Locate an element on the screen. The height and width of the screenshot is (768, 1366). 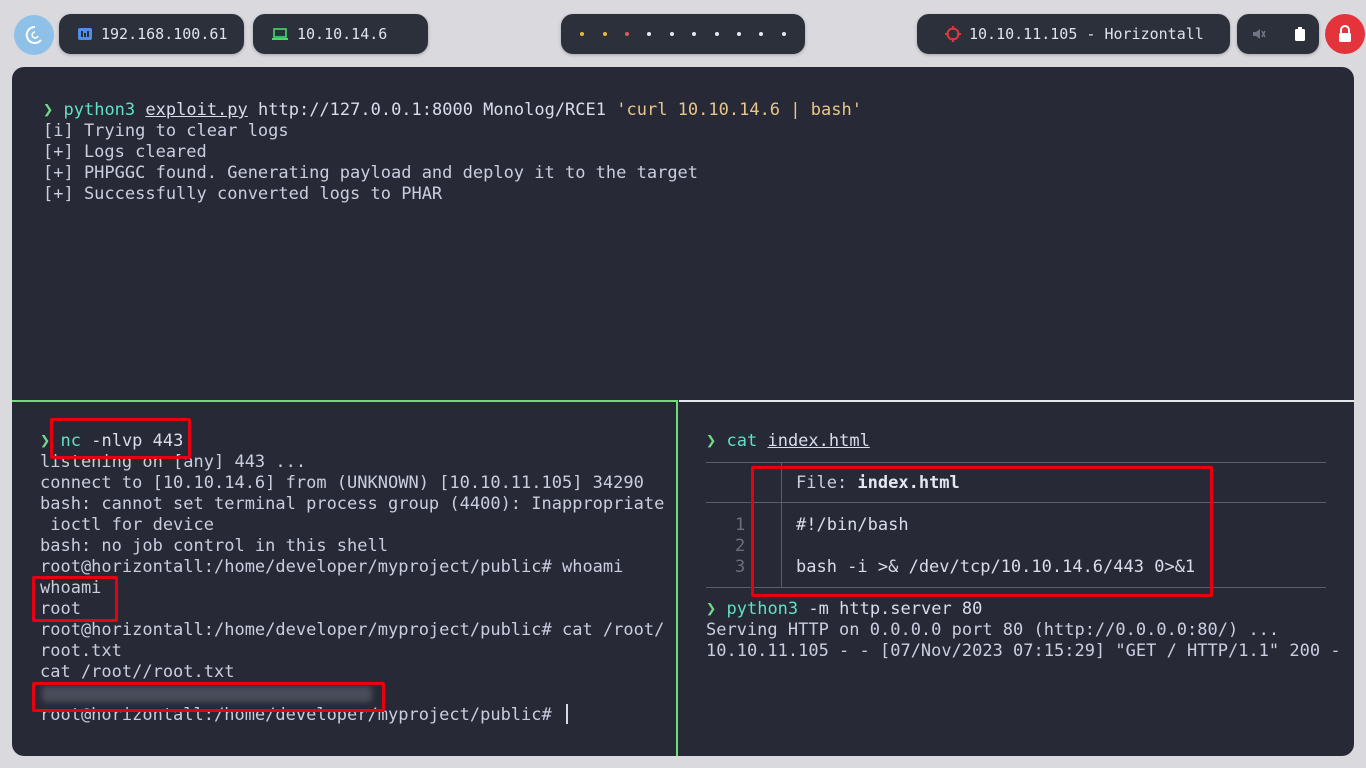
output-line: cat /root//root.txt is located at coordinates (137, 672).